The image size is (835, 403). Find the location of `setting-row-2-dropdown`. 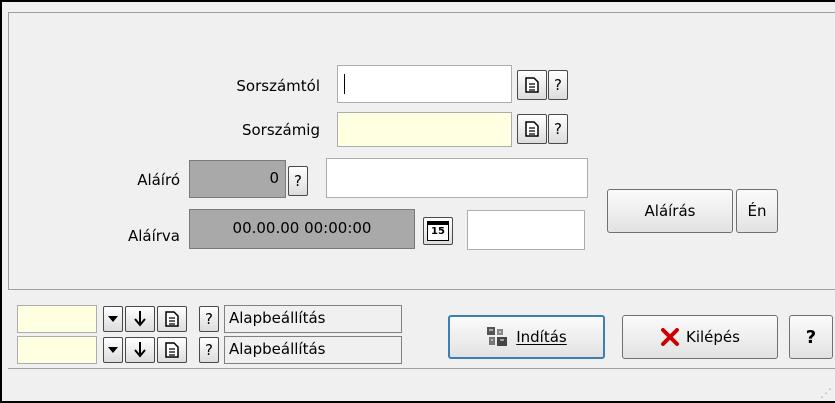

setting-row-2-dropdown is located at coordinates (113, 350).